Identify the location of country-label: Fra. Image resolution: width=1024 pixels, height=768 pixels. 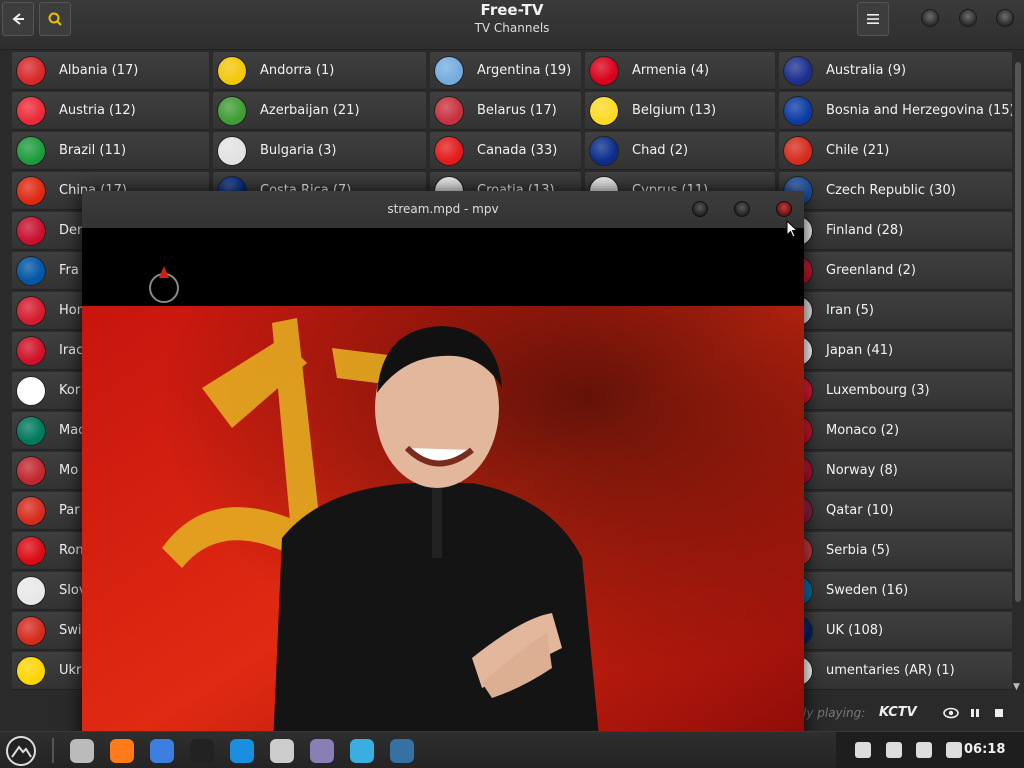
(69, 270).